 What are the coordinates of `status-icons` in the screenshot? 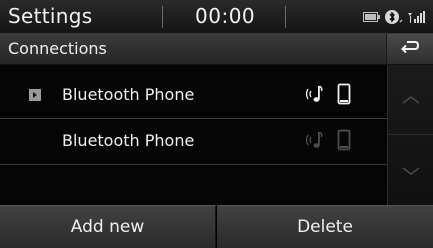 It's located at (395, 17).